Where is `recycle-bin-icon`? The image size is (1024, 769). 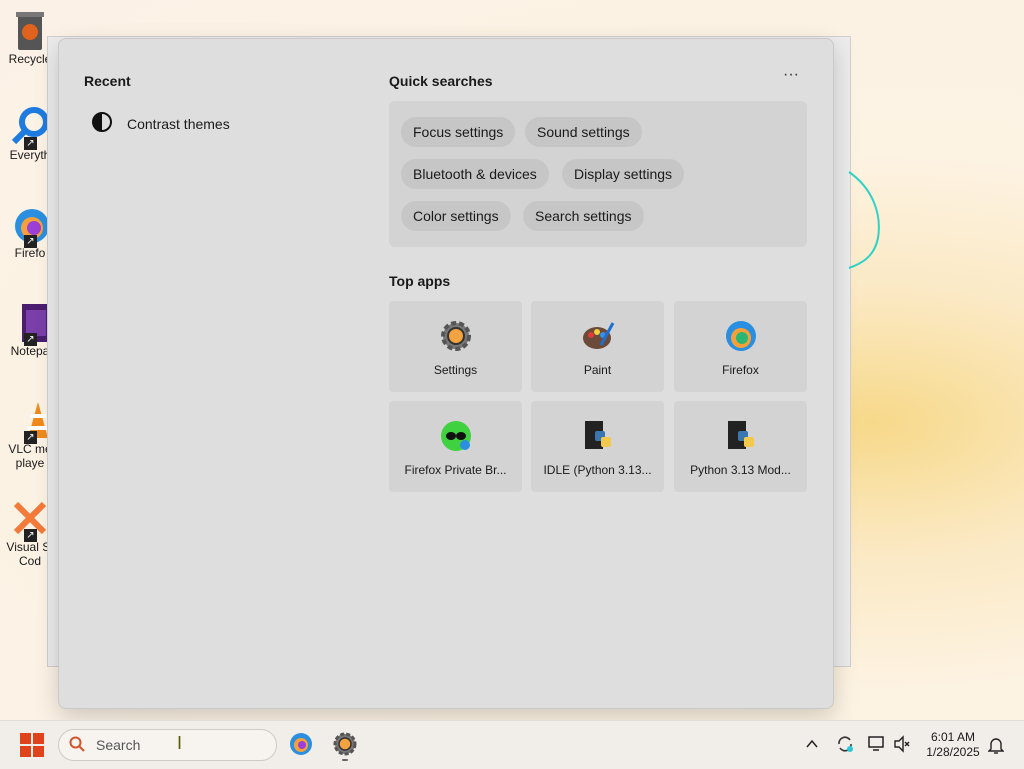
recycle-bin-icon is located at coordinates (30, 30).